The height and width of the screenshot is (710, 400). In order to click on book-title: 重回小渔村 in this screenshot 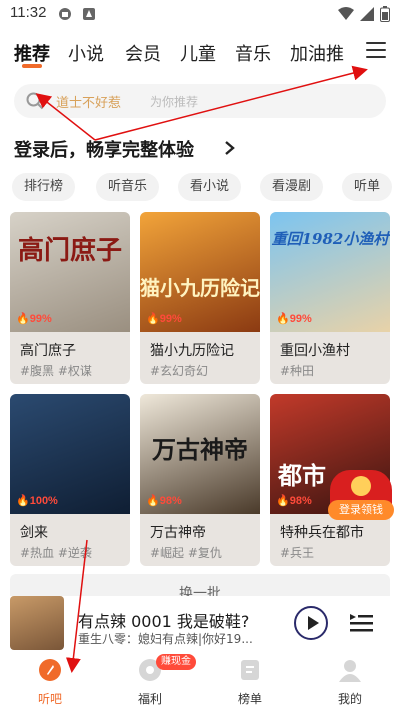, I will do `click(315, 351)`.